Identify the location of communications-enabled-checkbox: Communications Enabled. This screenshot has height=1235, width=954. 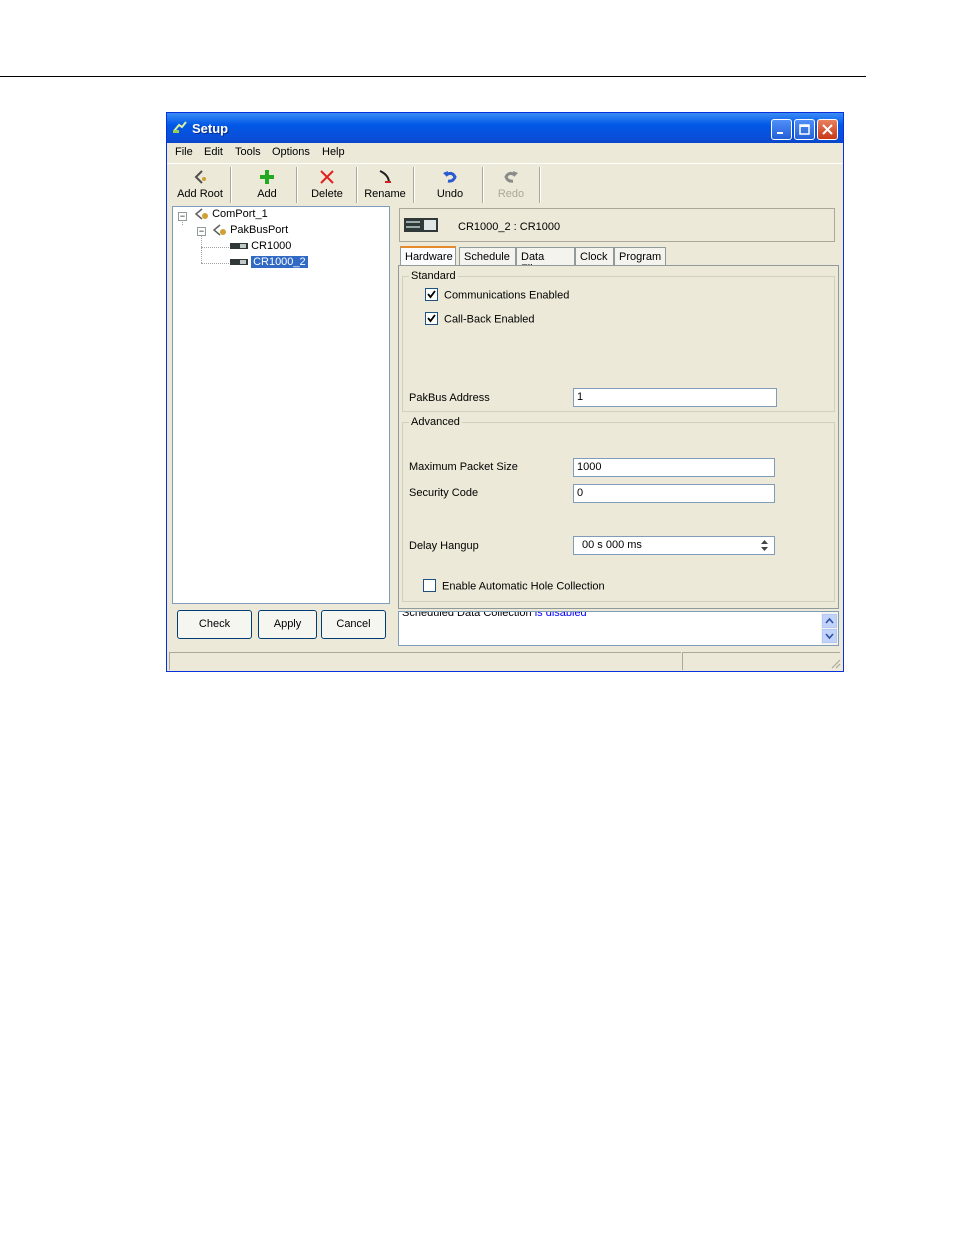
(497, 295).